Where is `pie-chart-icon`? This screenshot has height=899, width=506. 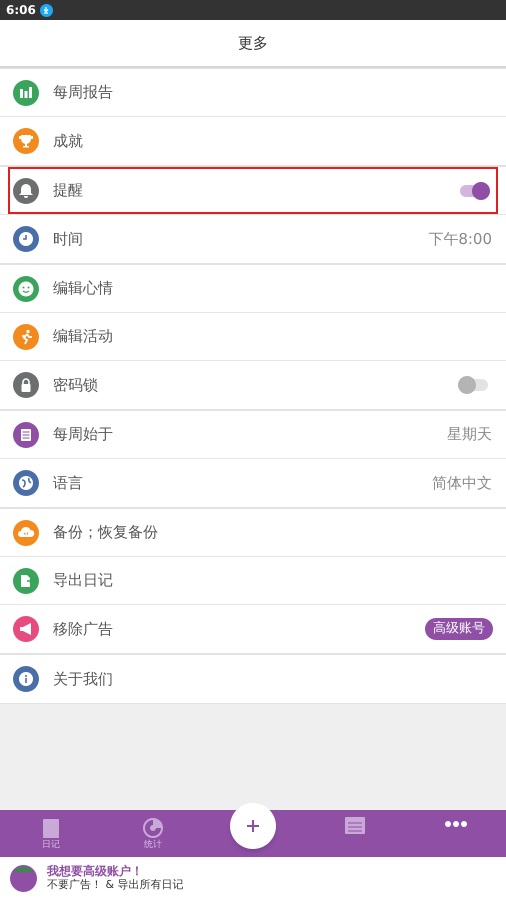
pie-chart-icon is located at coordinates (153, 827).